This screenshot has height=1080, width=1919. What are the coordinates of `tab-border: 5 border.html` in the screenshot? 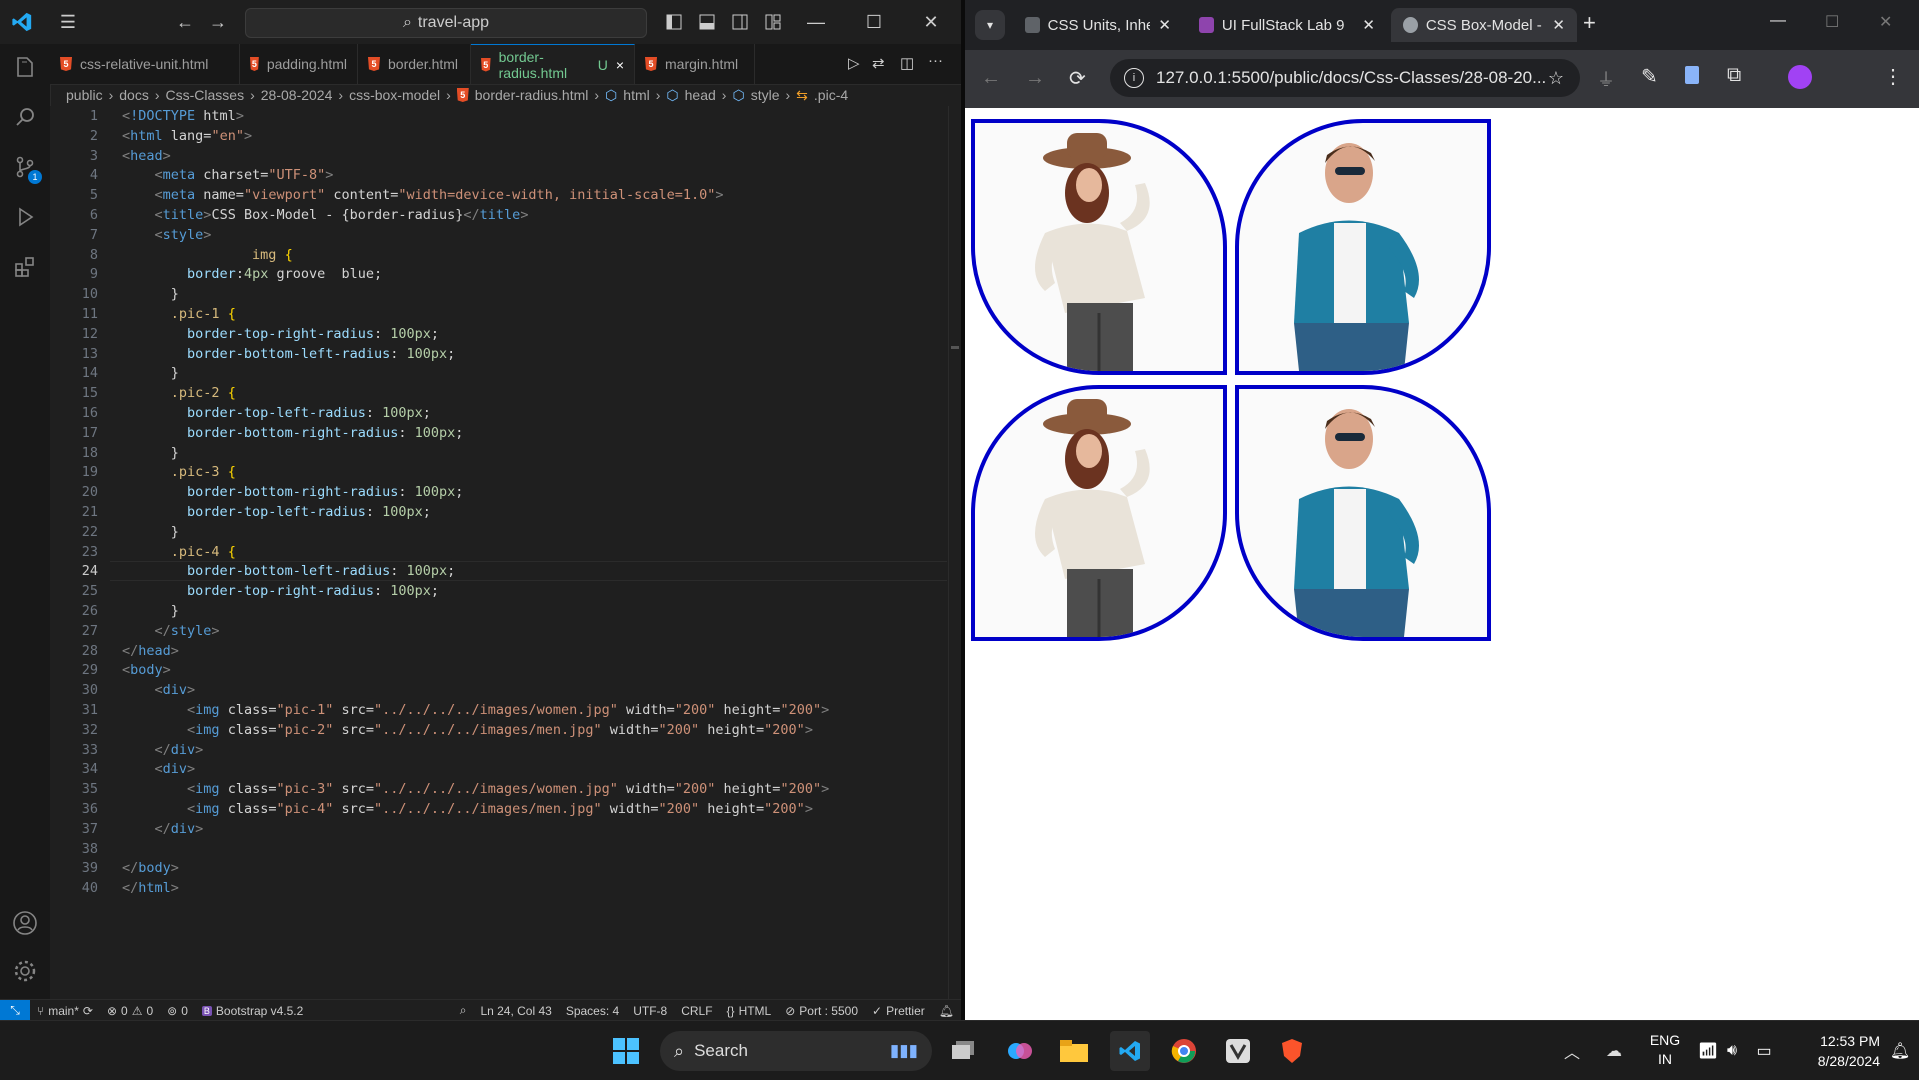 It's located at (414, 64).